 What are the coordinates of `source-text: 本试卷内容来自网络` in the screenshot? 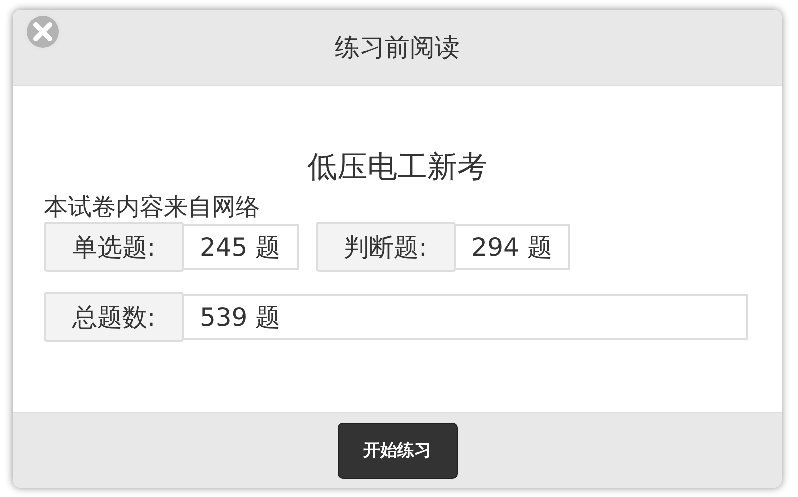 It's located at (152, 207).